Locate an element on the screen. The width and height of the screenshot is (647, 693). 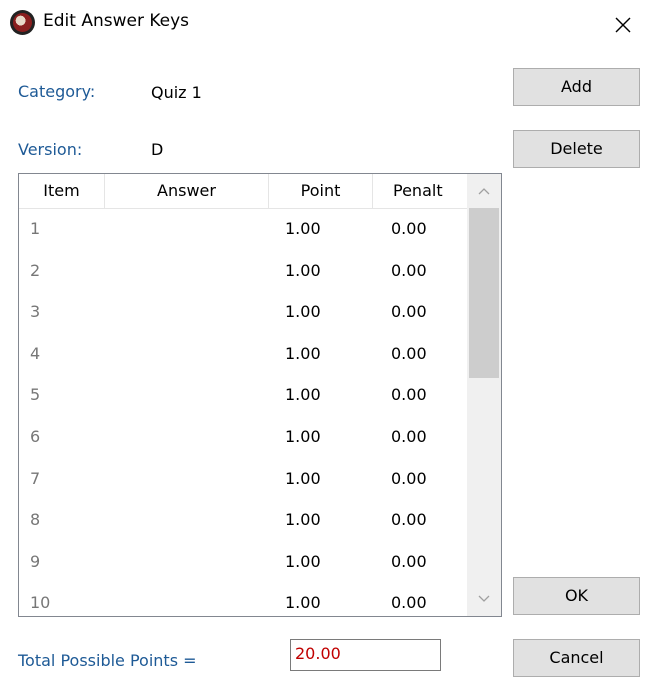
item-cell: 6 is located at coordinates (35, 437).